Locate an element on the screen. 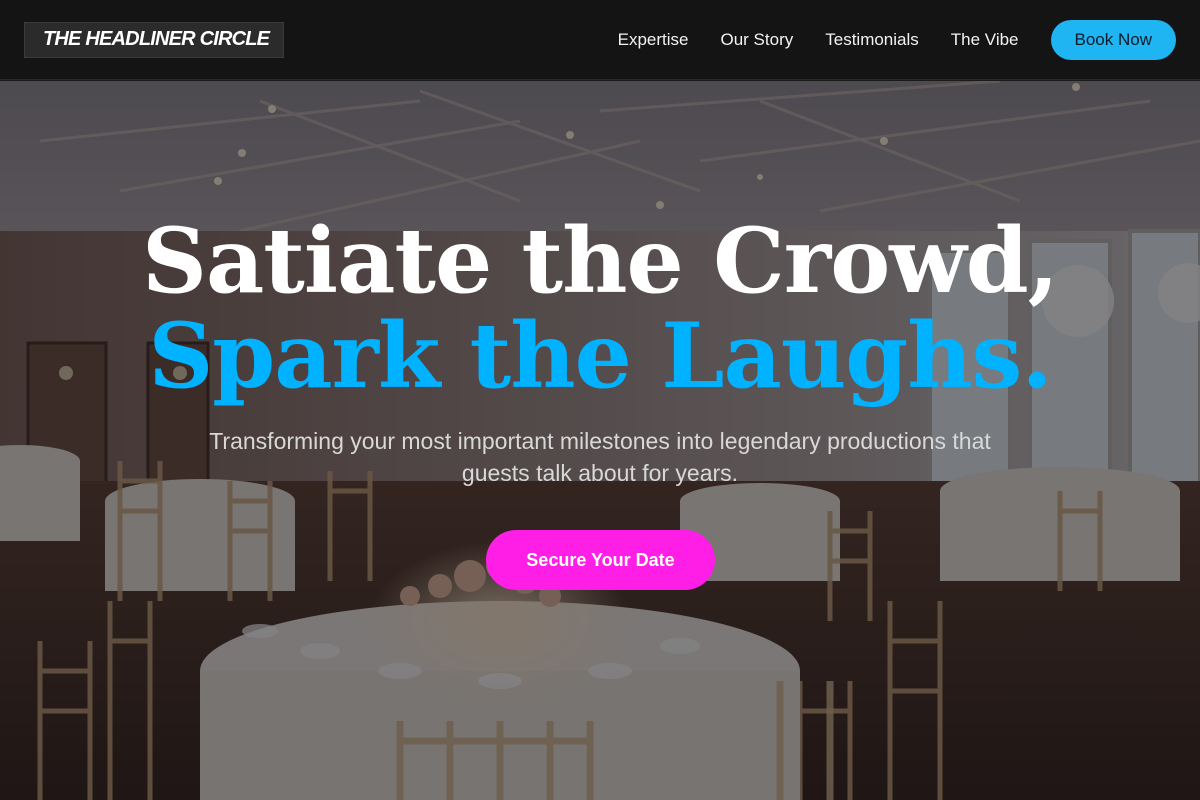 The height and width of the screenshot is (800, 1200). secure-your-date-button: Secure Your Date is located at coordinates (600, 560).